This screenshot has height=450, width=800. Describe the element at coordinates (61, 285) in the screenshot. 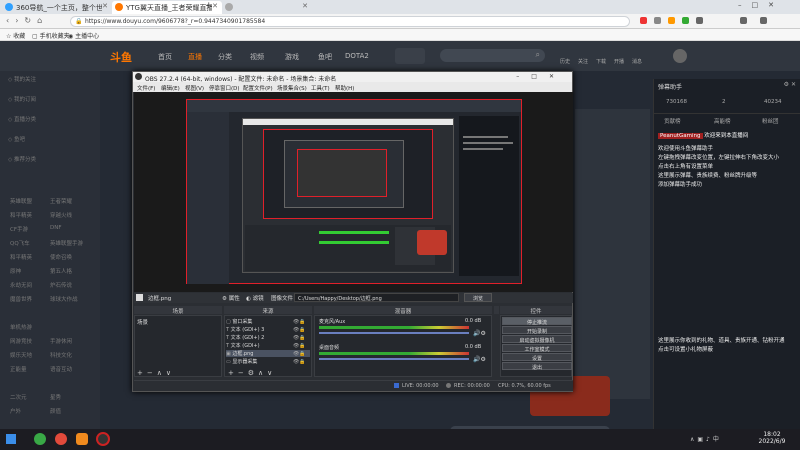

I see `sidebar-item: 炉石传说` at that location.